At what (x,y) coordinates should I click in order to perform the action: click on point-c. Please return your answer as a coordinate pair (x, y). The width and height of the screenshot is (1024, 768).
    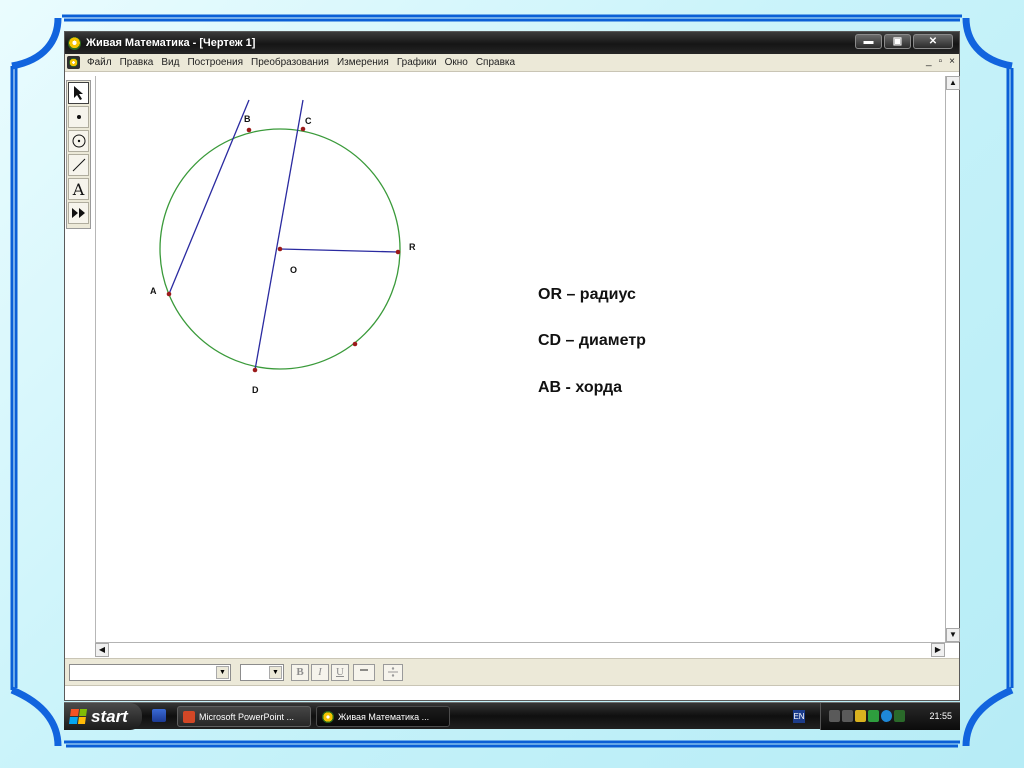
    Looking at the image, I should click on (303, 129).